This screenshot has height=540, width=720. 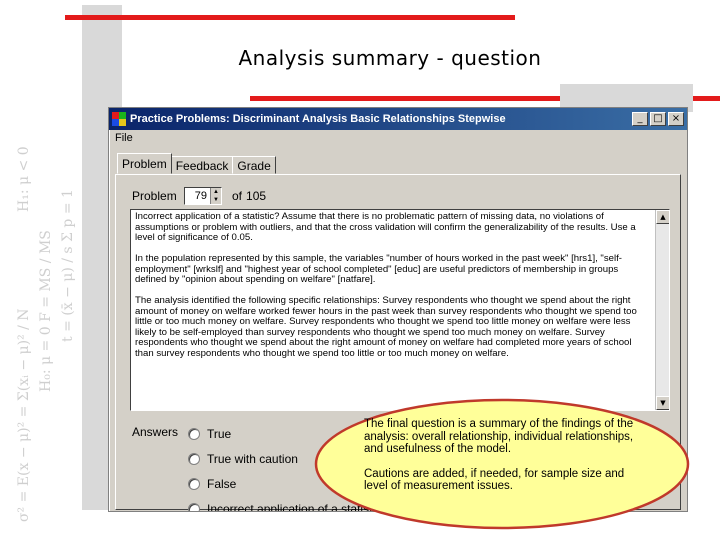 I want to click on tab-strip: Problem Feedback Grade, so click(x=196, y=163).